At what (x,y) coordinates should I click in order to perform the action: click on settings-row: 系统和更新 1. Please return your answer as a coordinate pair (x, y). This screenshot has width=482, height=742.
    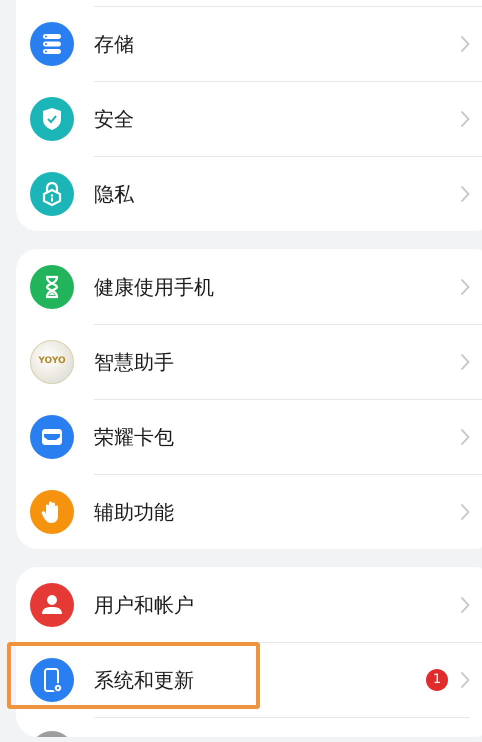
    Looking at the image, I should click on (249, 679).